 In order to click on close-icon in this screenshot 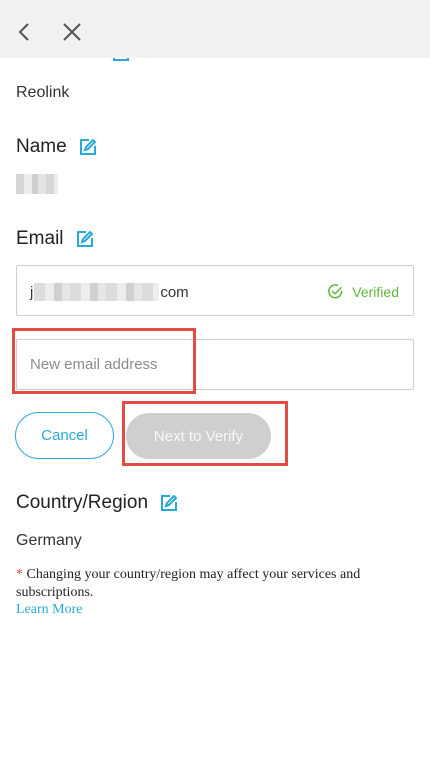, I will do `click(72, 32)`.